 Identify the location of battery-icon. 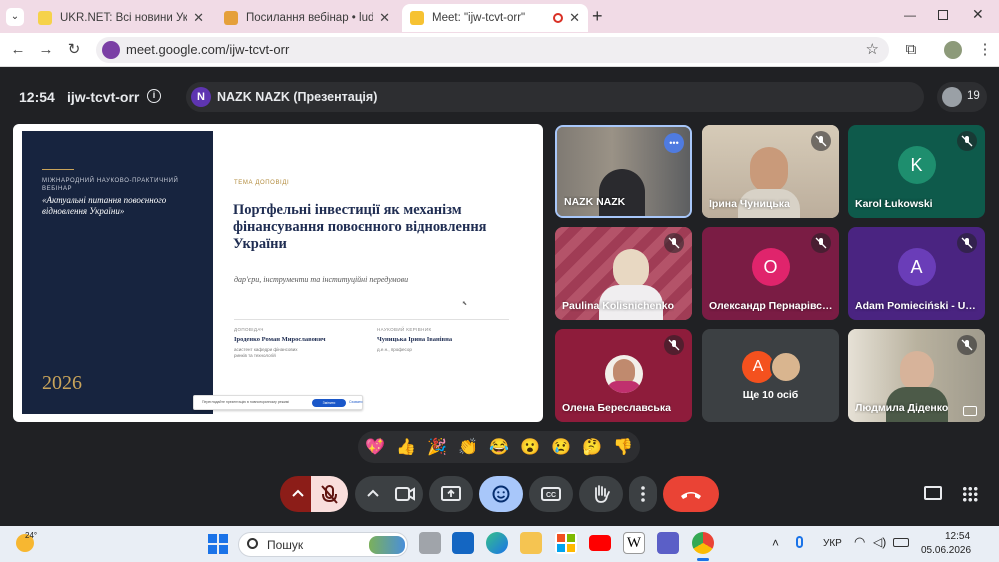
(901, 542).